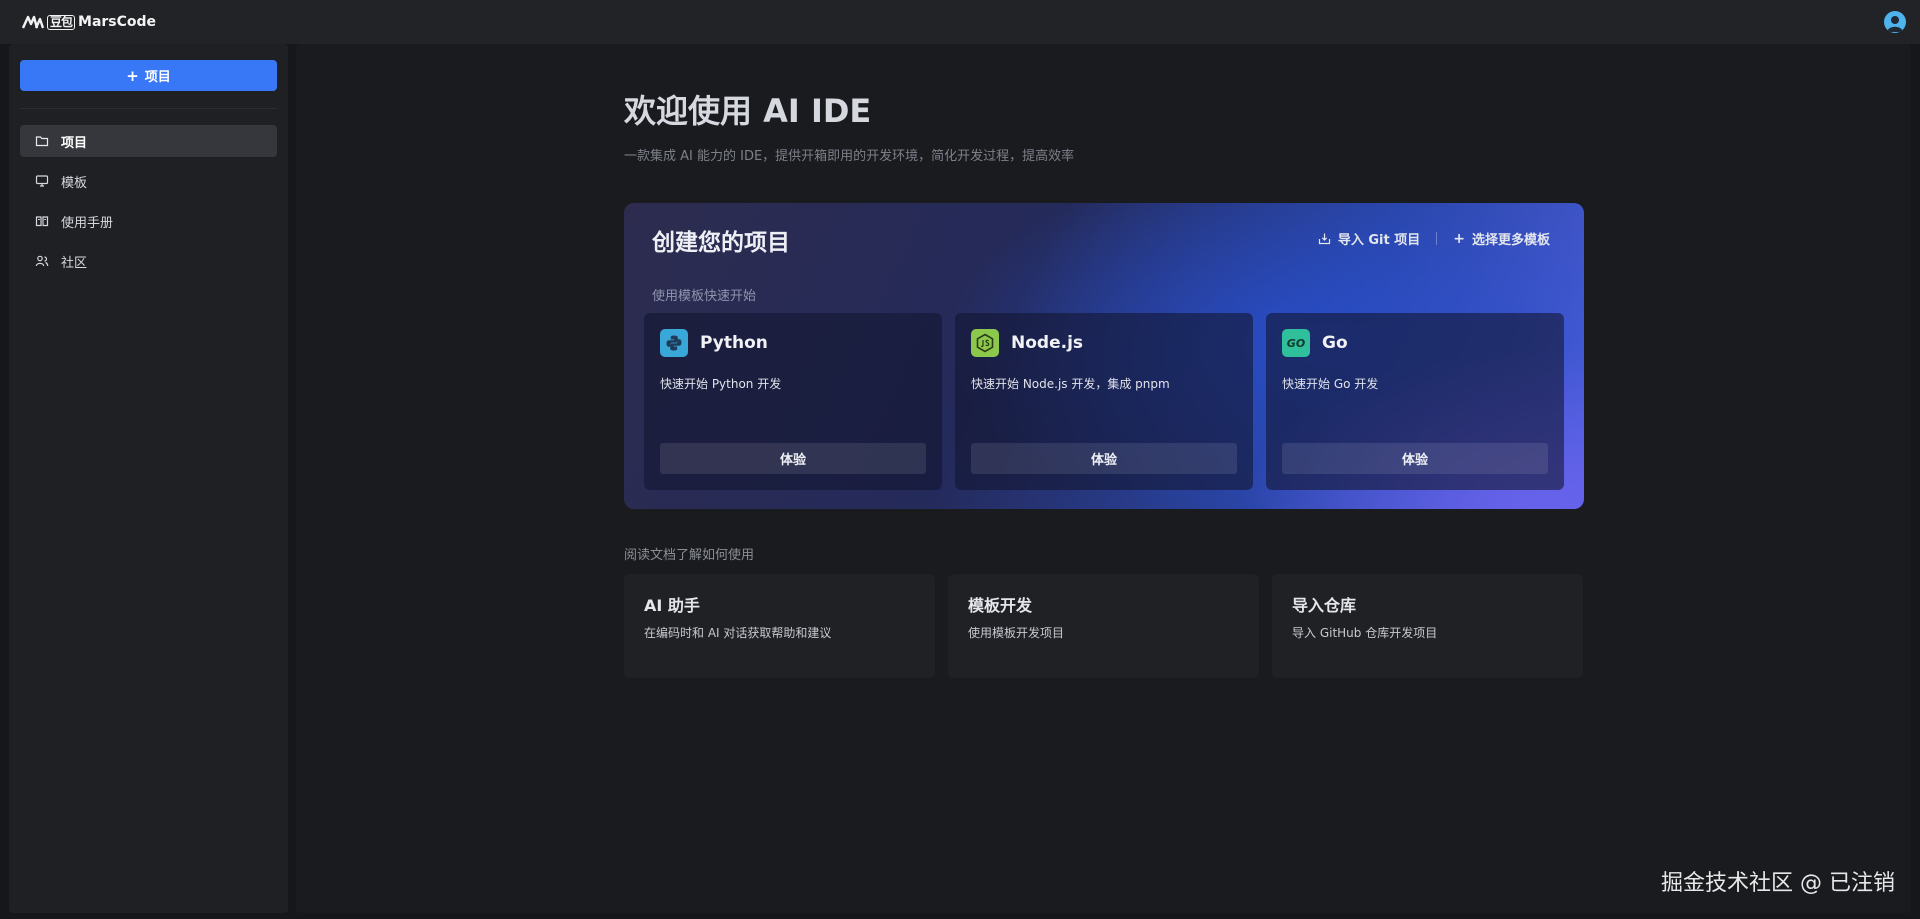  What do you see at coordinates (42, 261) in the screenshot?
I see `users-icon` at bounding box center [42, 261].